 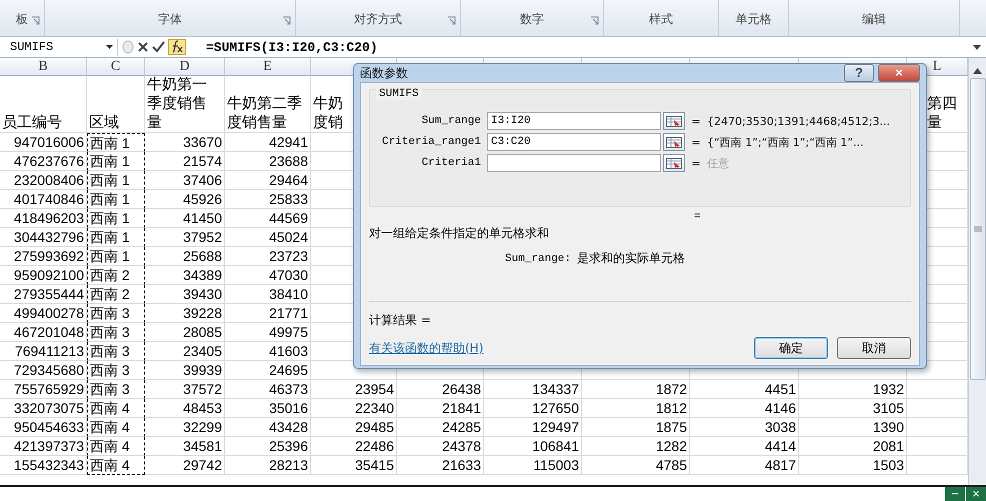 I want to click on resize-handle-icon, so click(x=128, y=47).